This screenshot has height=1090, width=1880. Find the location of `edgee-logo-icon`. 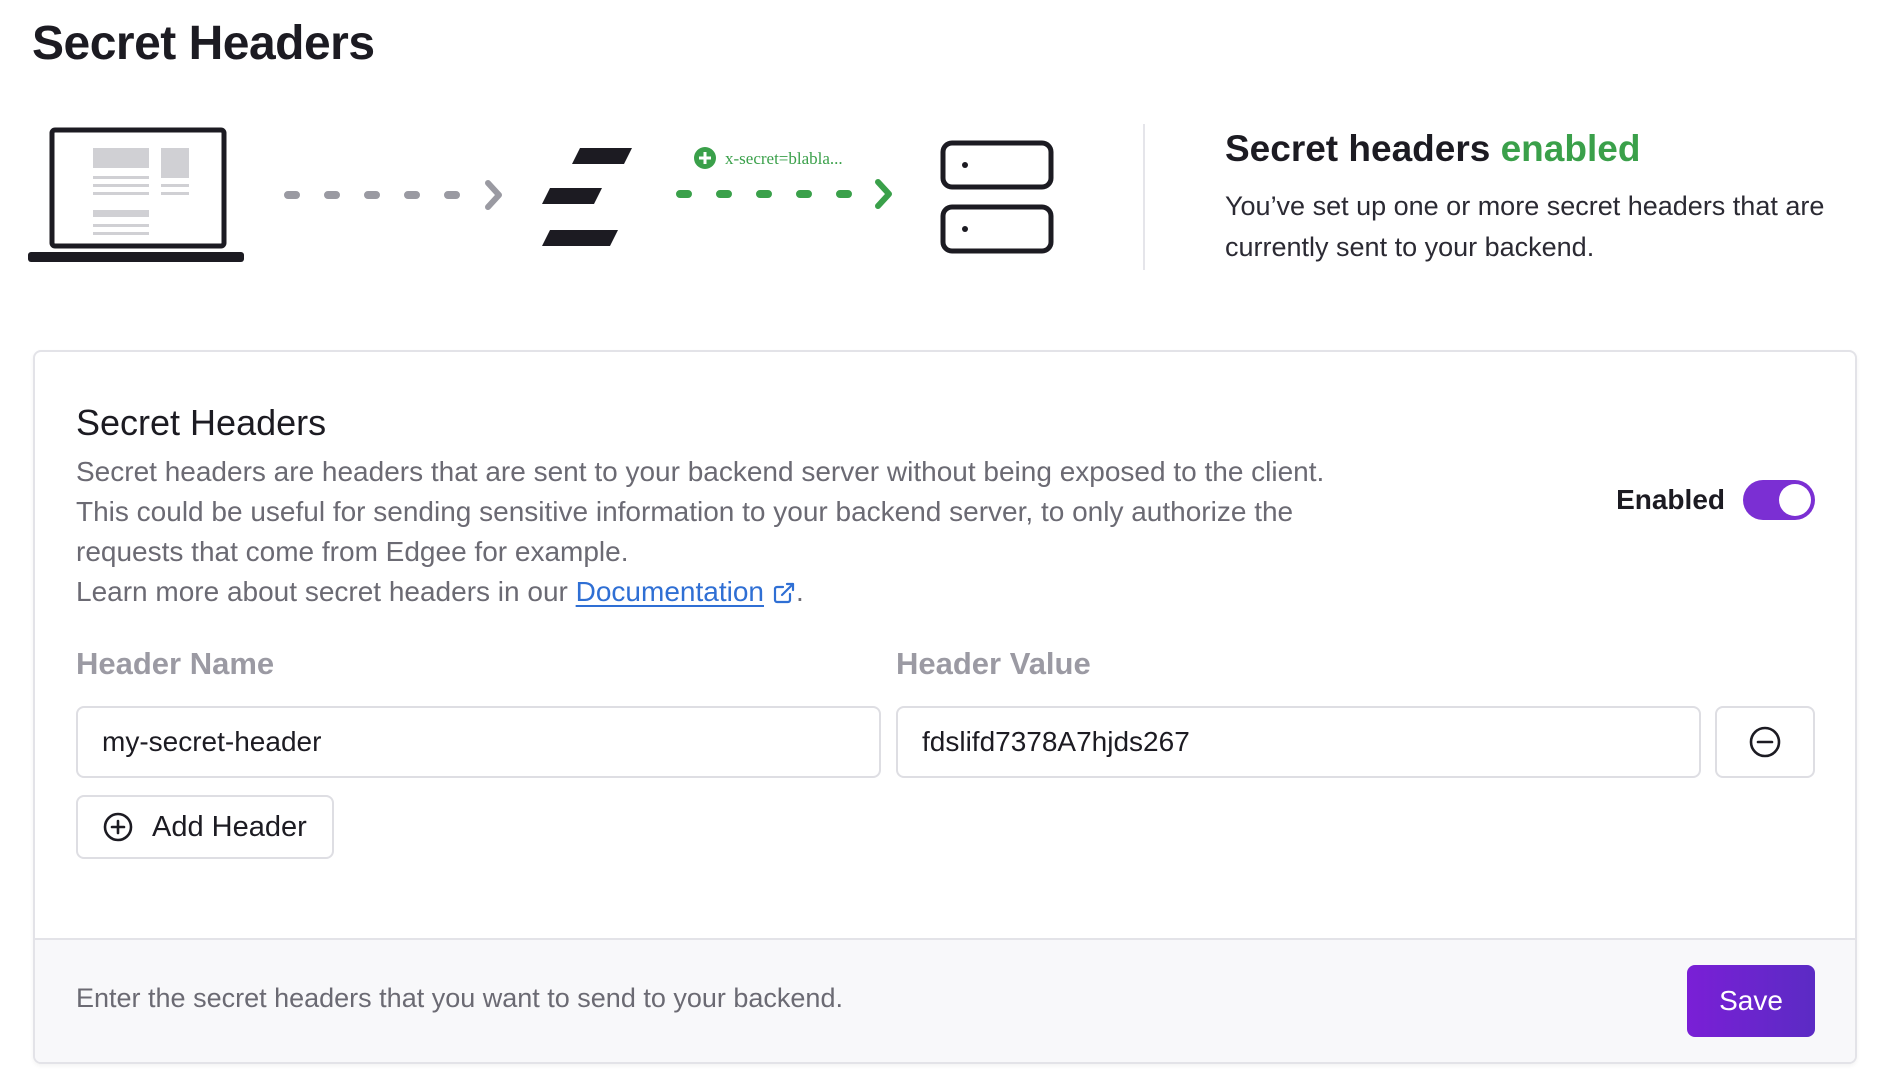

edgee-logo-icon is located at coordinates (587, 197).